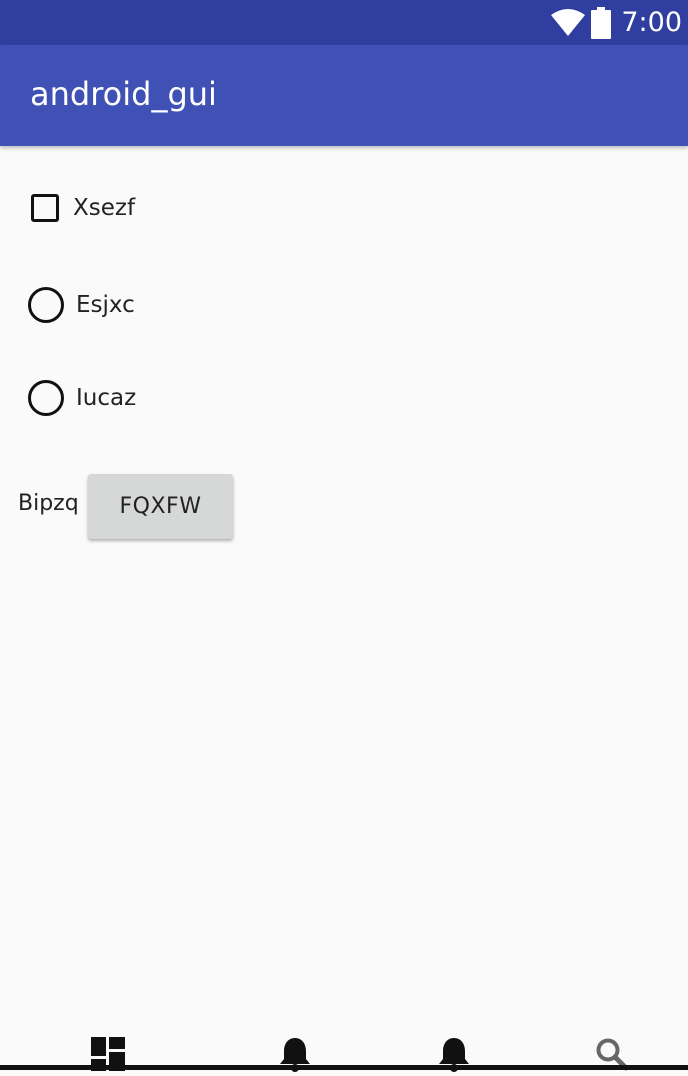 The image size is (688, 1076). What do you see at coordinates (616, 22) in the screenshot?
I see `status-icons: 7:00` at bounding box center [616, 22].